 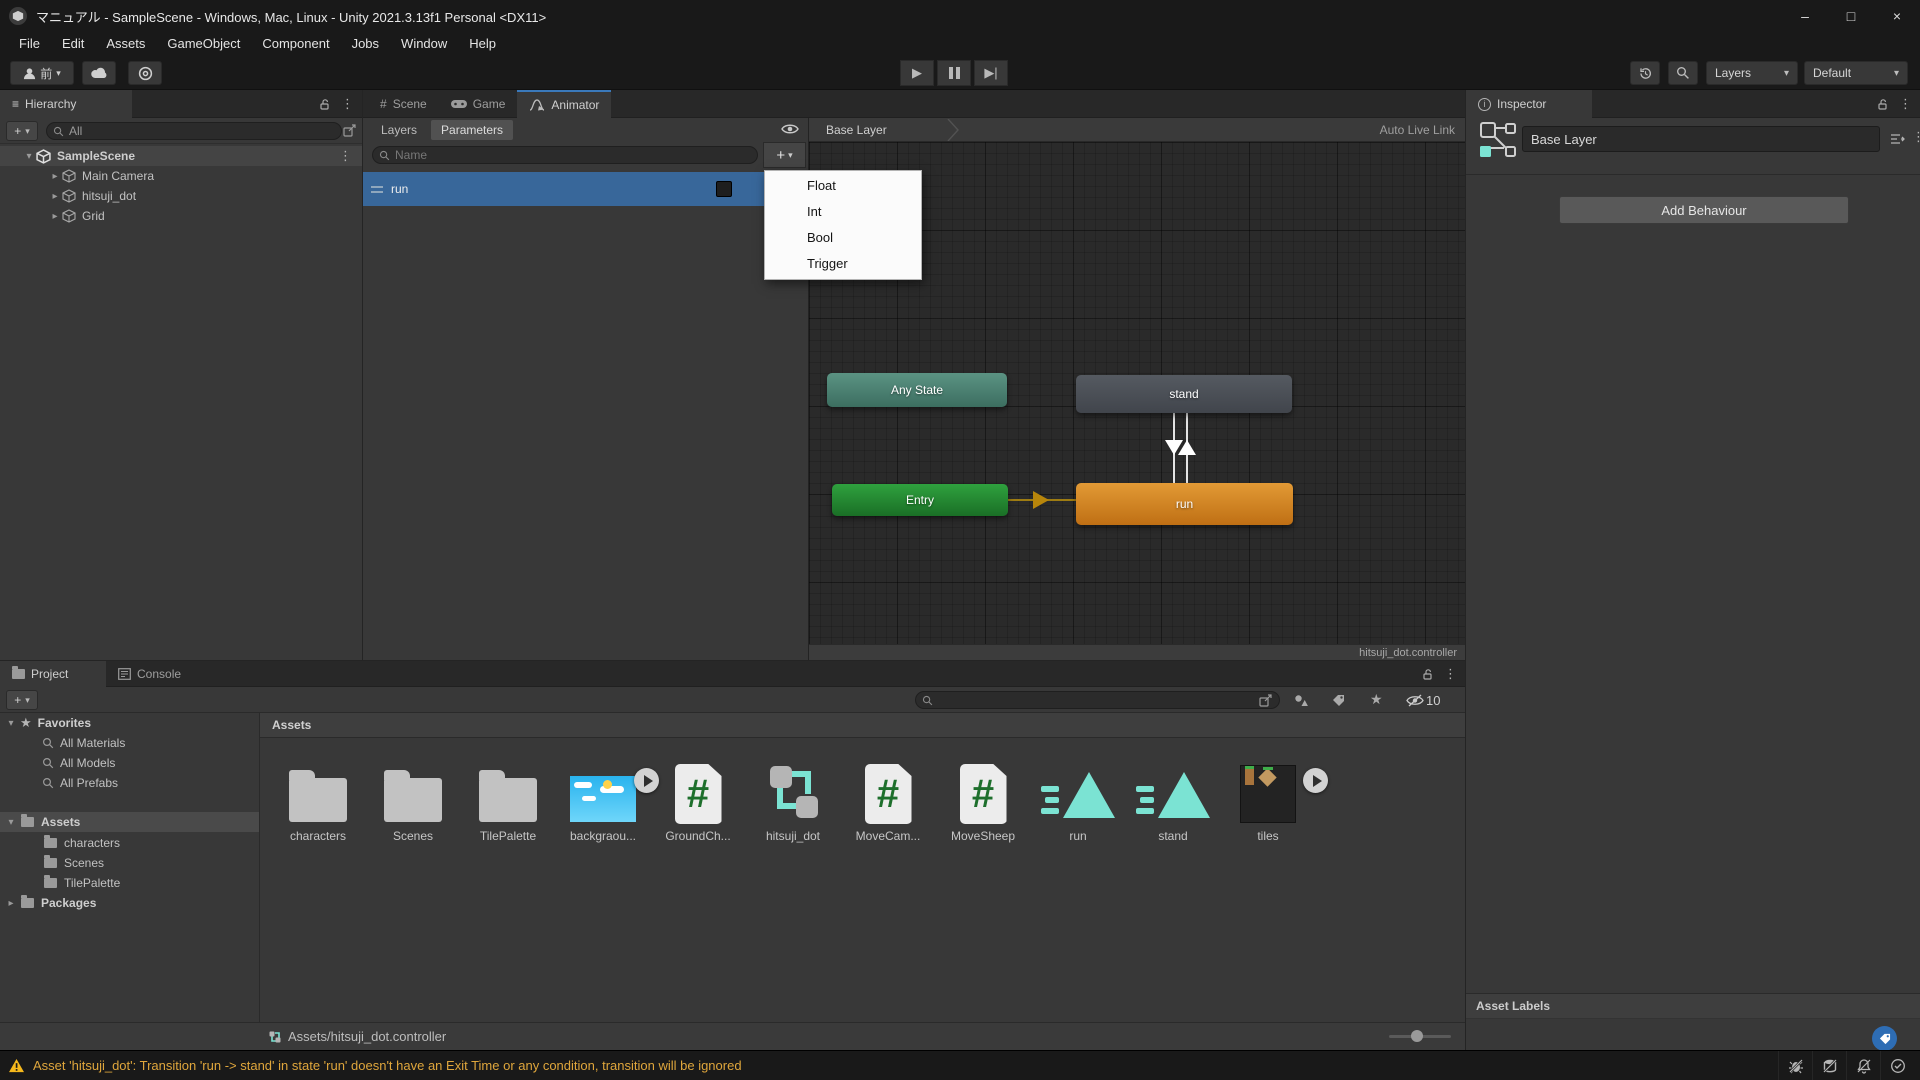 I want to click on hierarchy-search, so click(x=194, y=131).